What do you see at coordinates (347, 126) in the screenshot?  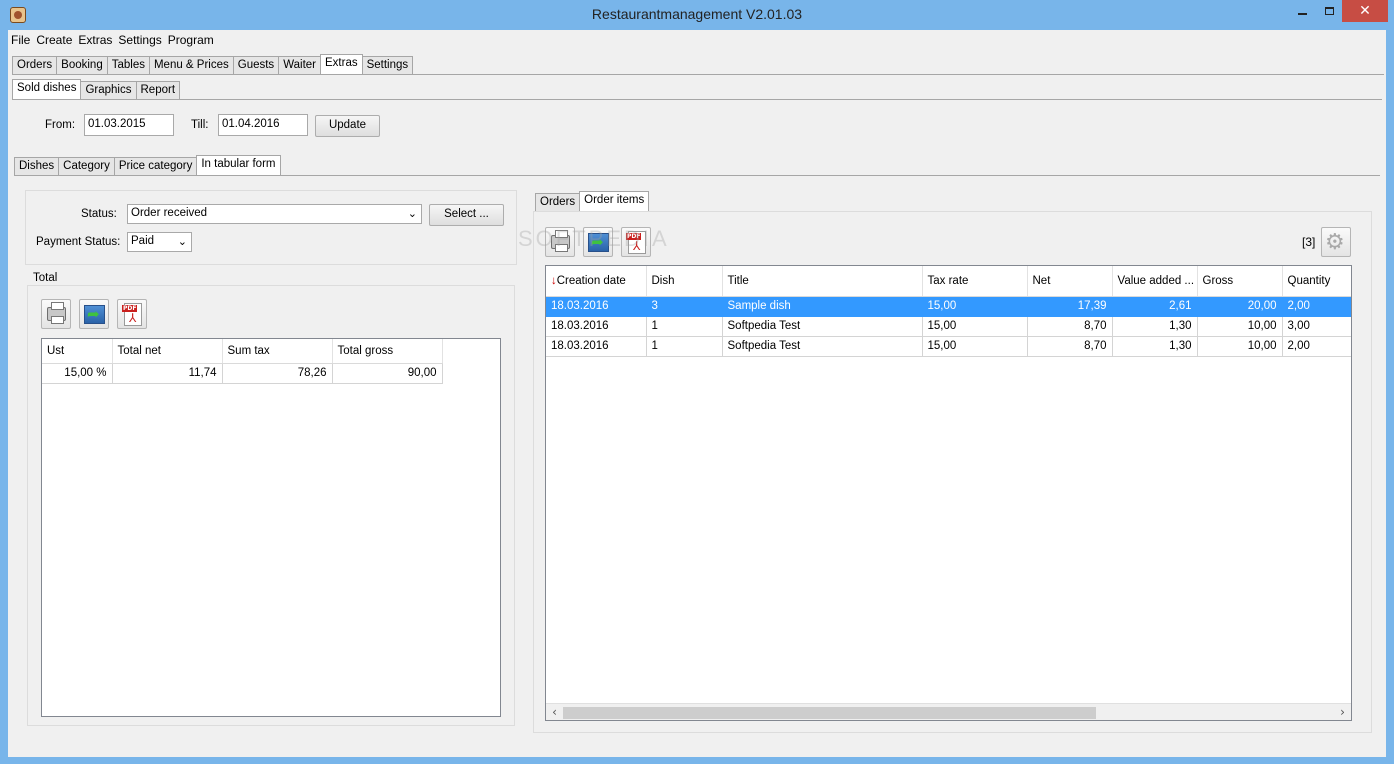 I see `update-button: Update` at bounding box center [347, 126].